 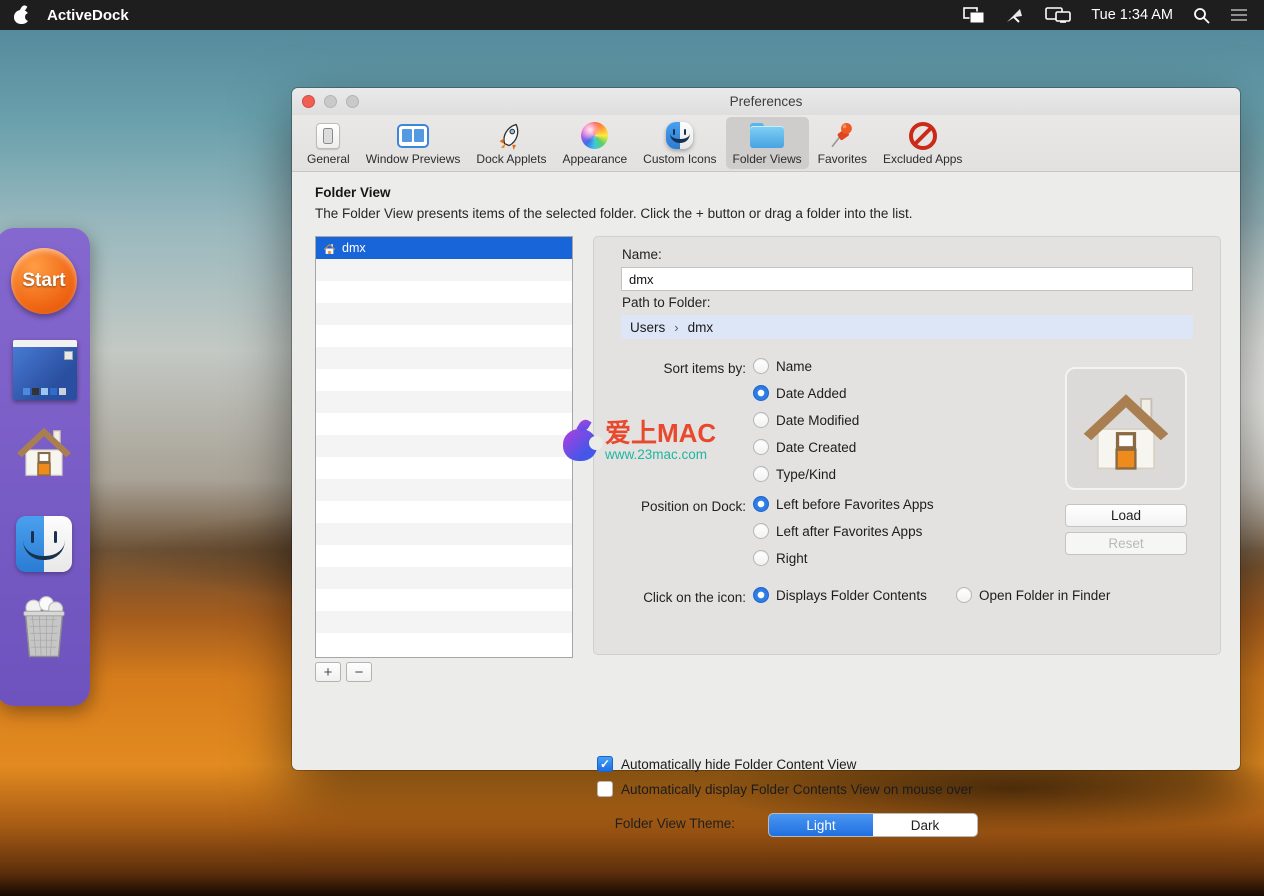 What do you see at coordinates (704, 368) in the screenshot?
I see `sort-items-label: Sort items by:` at bounding box center [704, 368].